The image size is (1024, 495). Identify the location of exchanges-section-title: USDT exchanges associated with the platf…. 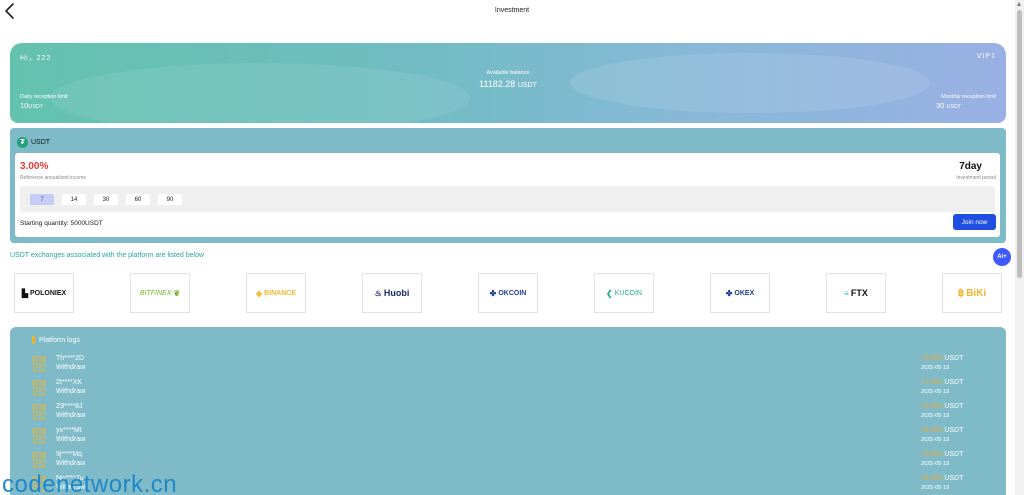
(107, 255).